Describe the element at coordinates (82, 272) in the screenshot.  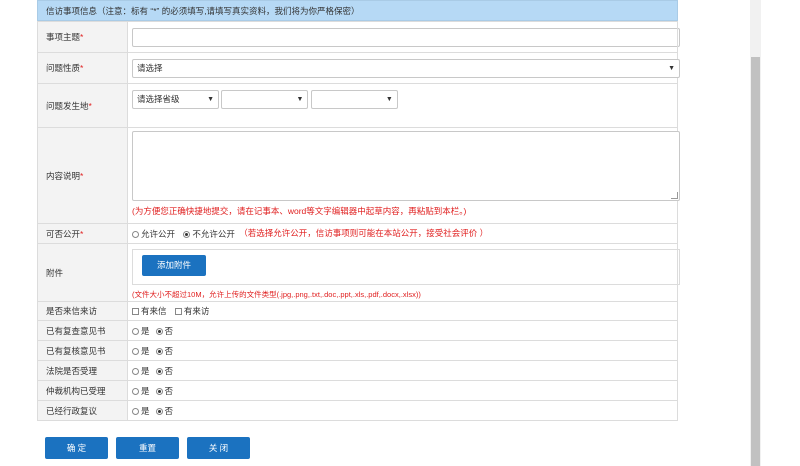
I see `label-attachment: 附件` at that location.